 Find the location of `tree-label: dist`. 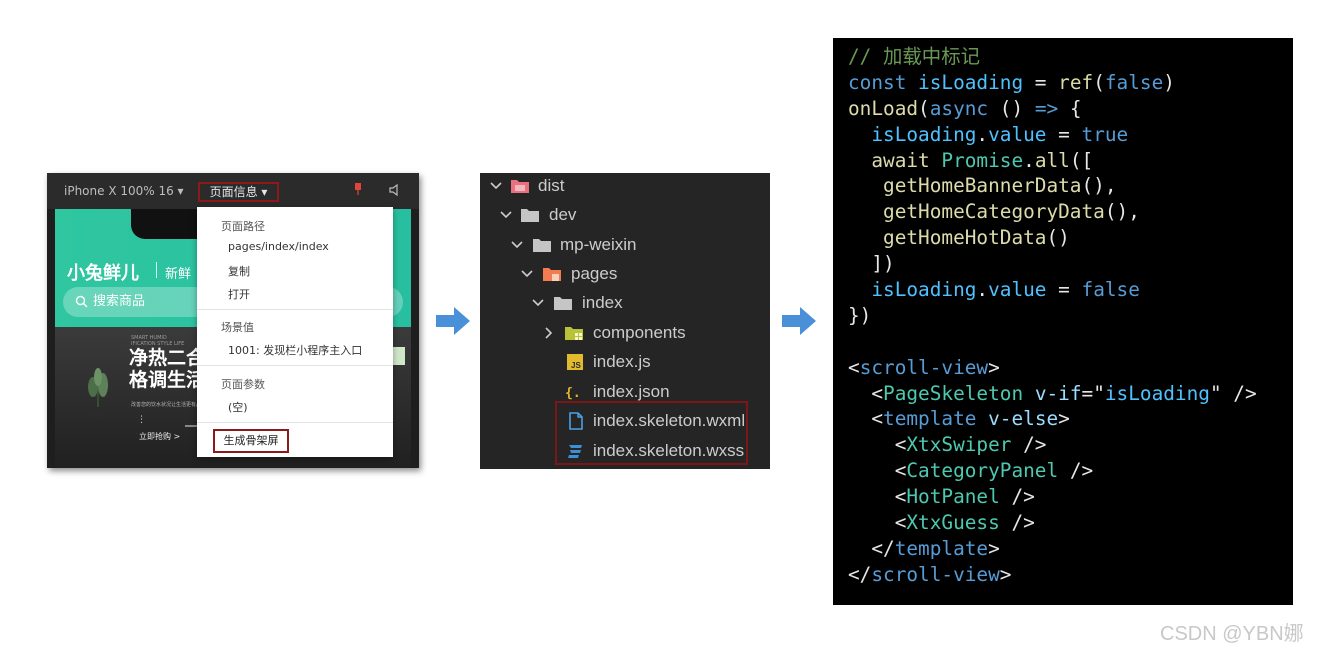

tree-label: dist is located at coordinates (551, 185).